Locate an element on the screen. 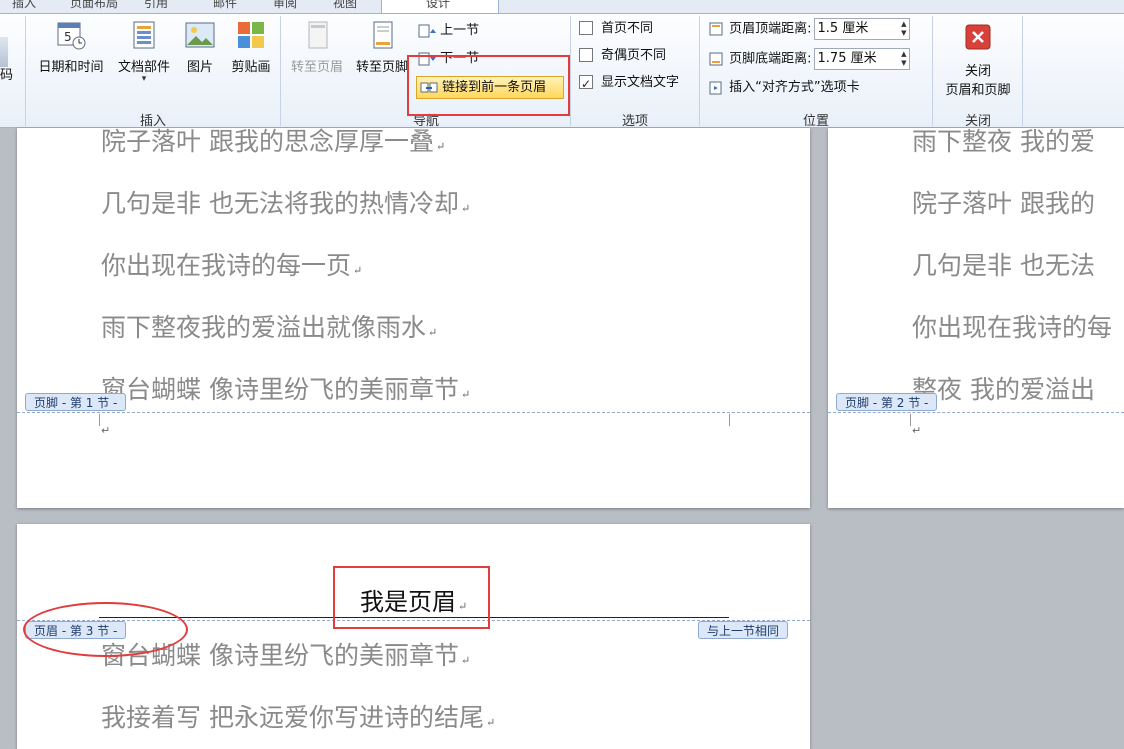 The image size is (1124, 749). different-first-page-checkbox: 首页不同 is located at coordinates (616, 29).